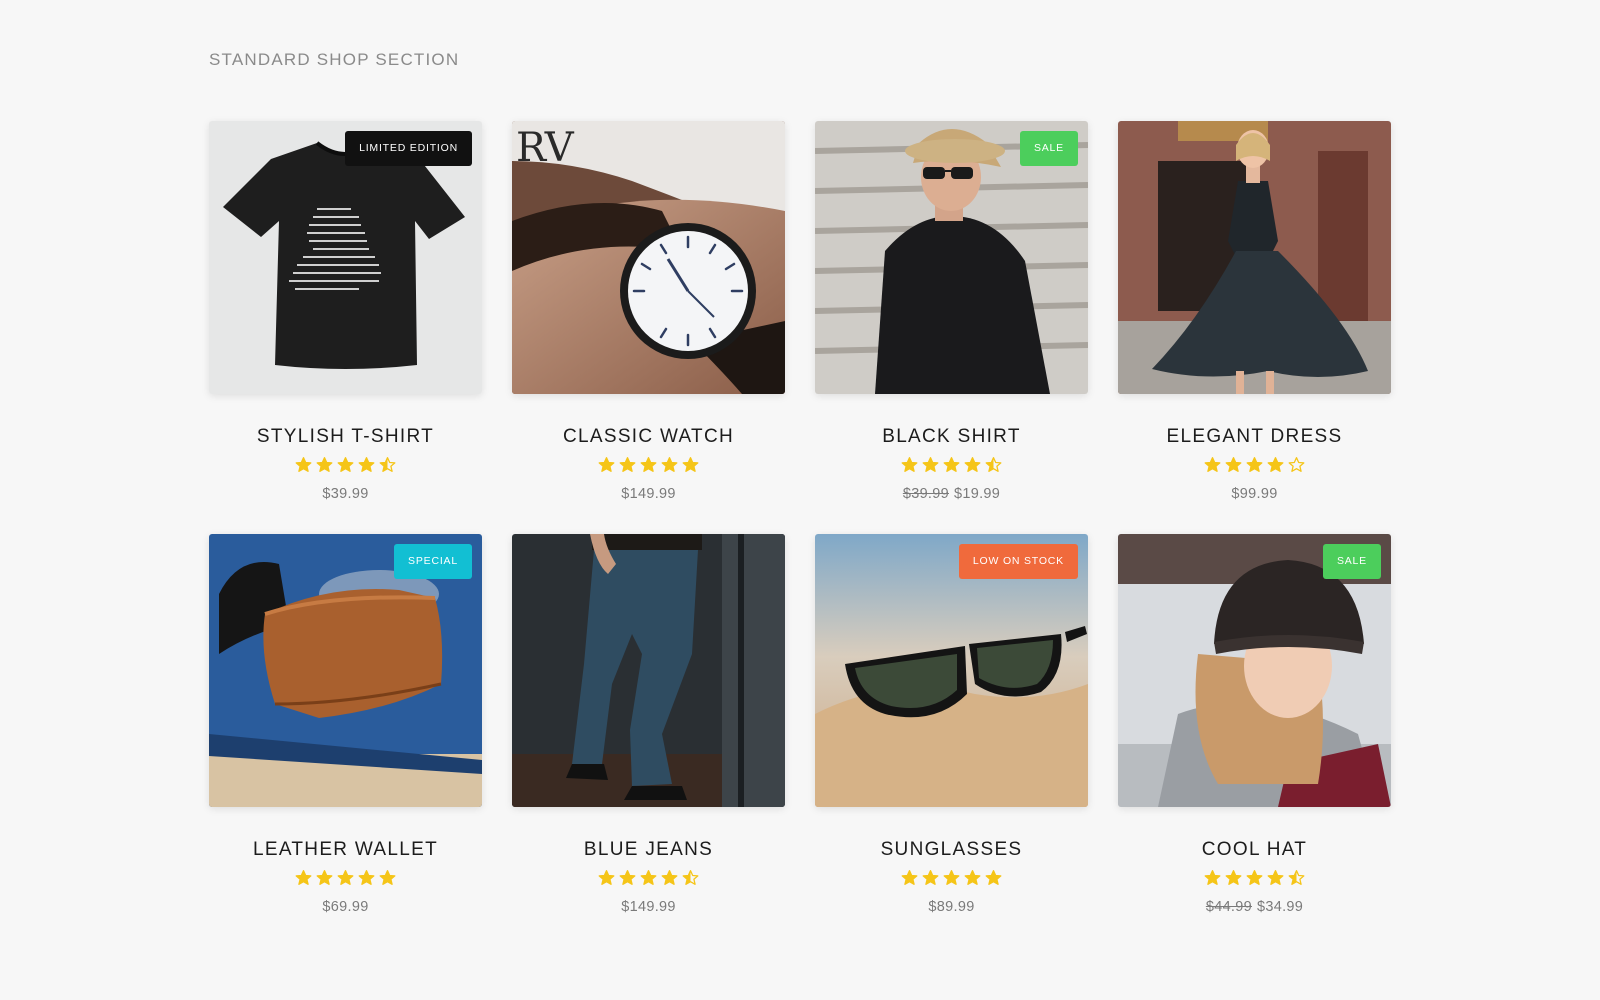 The image size is (1600, 1000). I want to click on woman-dress-image, so click(1254, 257).